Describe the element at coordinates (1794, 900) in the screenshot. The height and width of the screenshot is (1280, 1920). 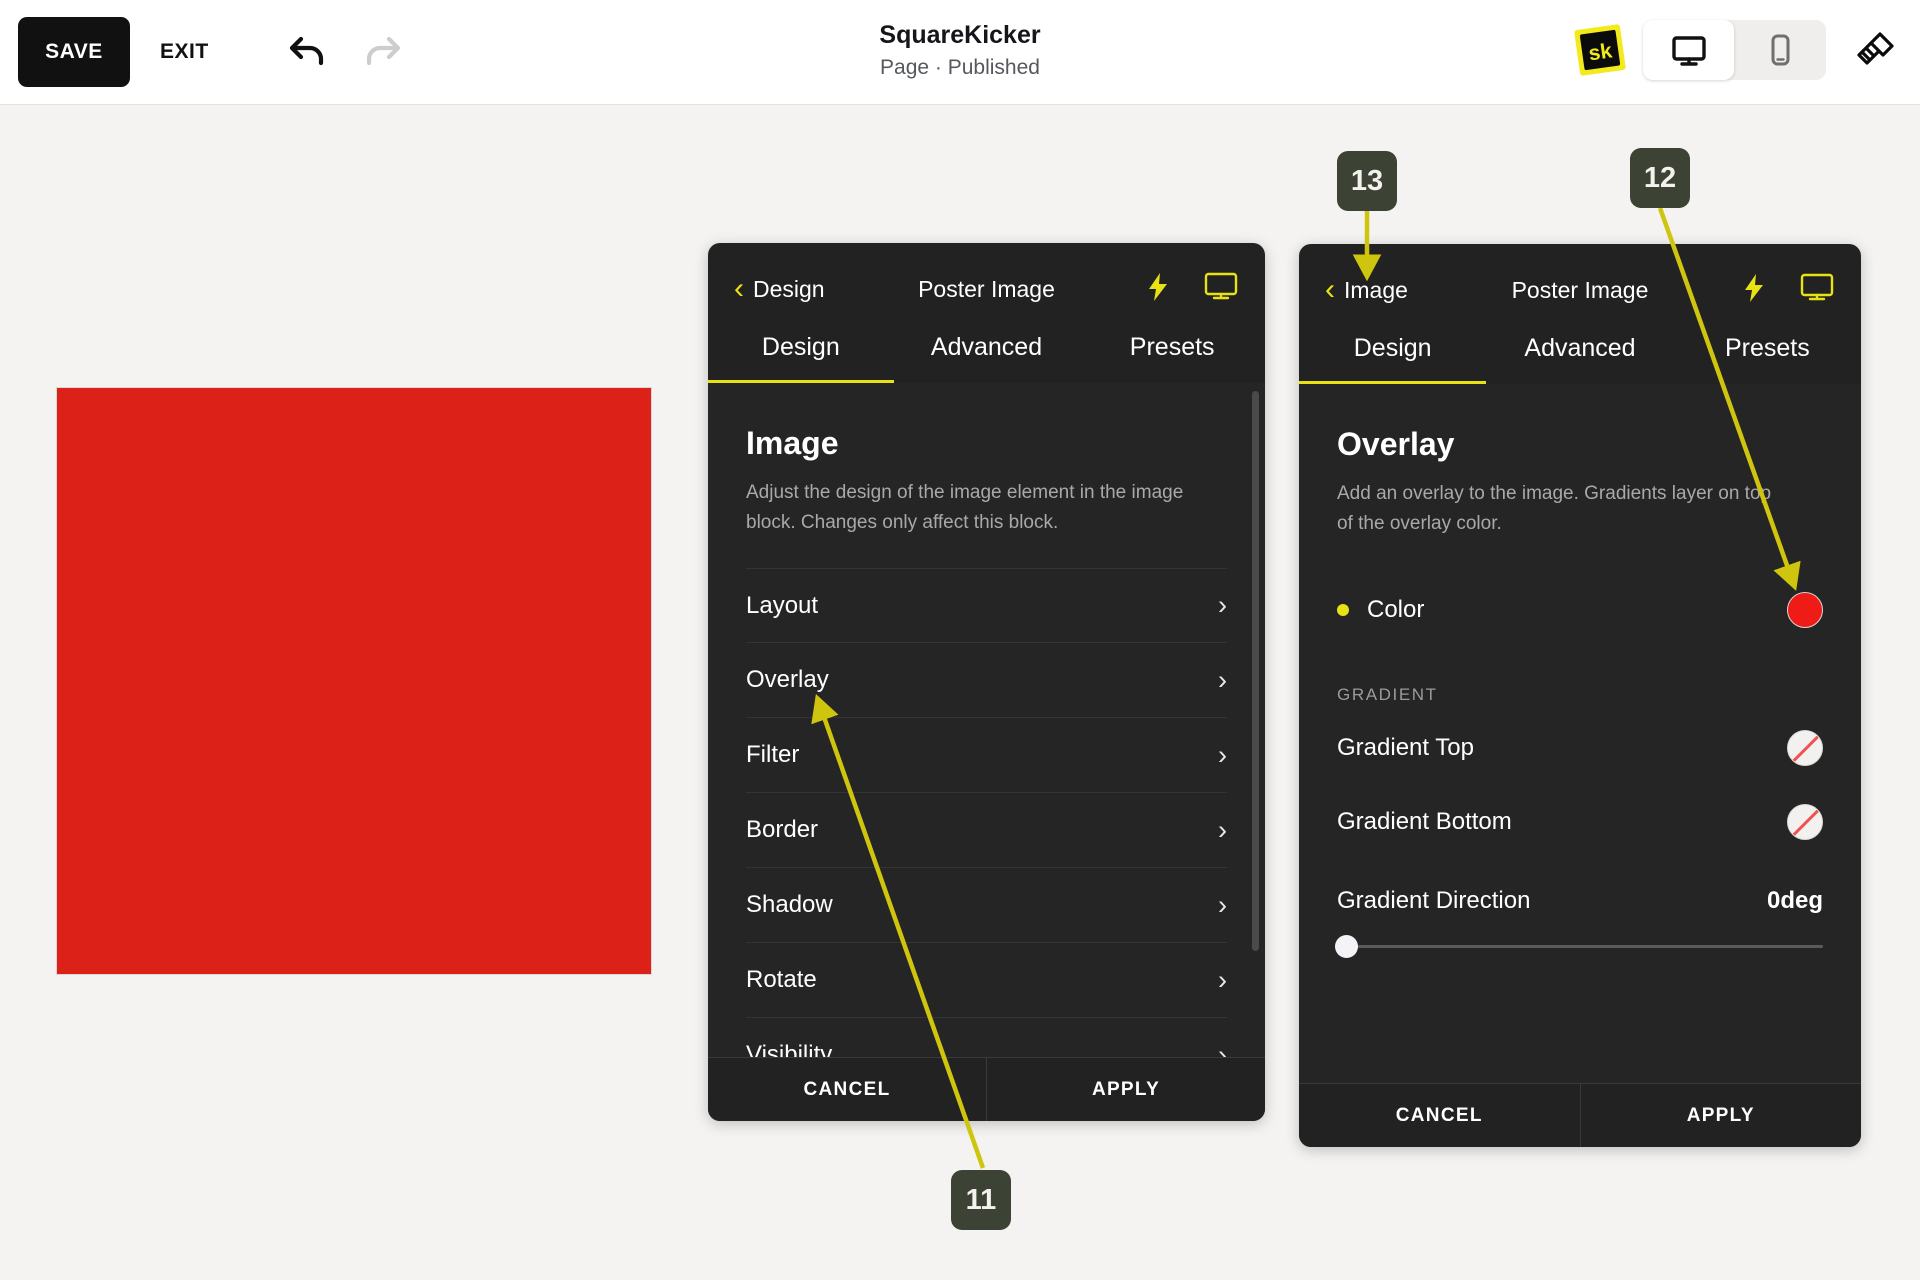
I see `gradient-direction-value: 0deg` at that location.